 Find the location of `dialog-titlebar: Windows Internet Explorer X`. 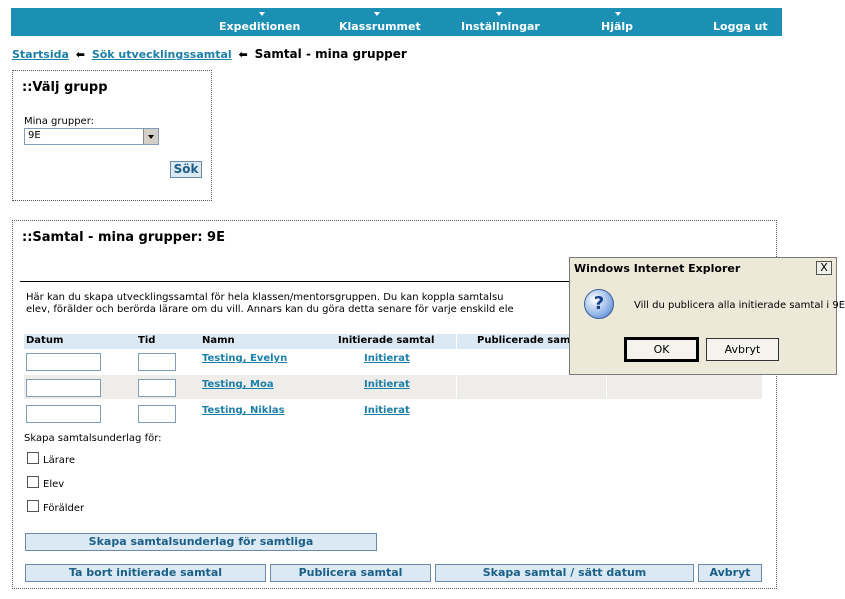

dialog-titlebar: Windows Internet Explorer X is located at coordinates (703, 268).